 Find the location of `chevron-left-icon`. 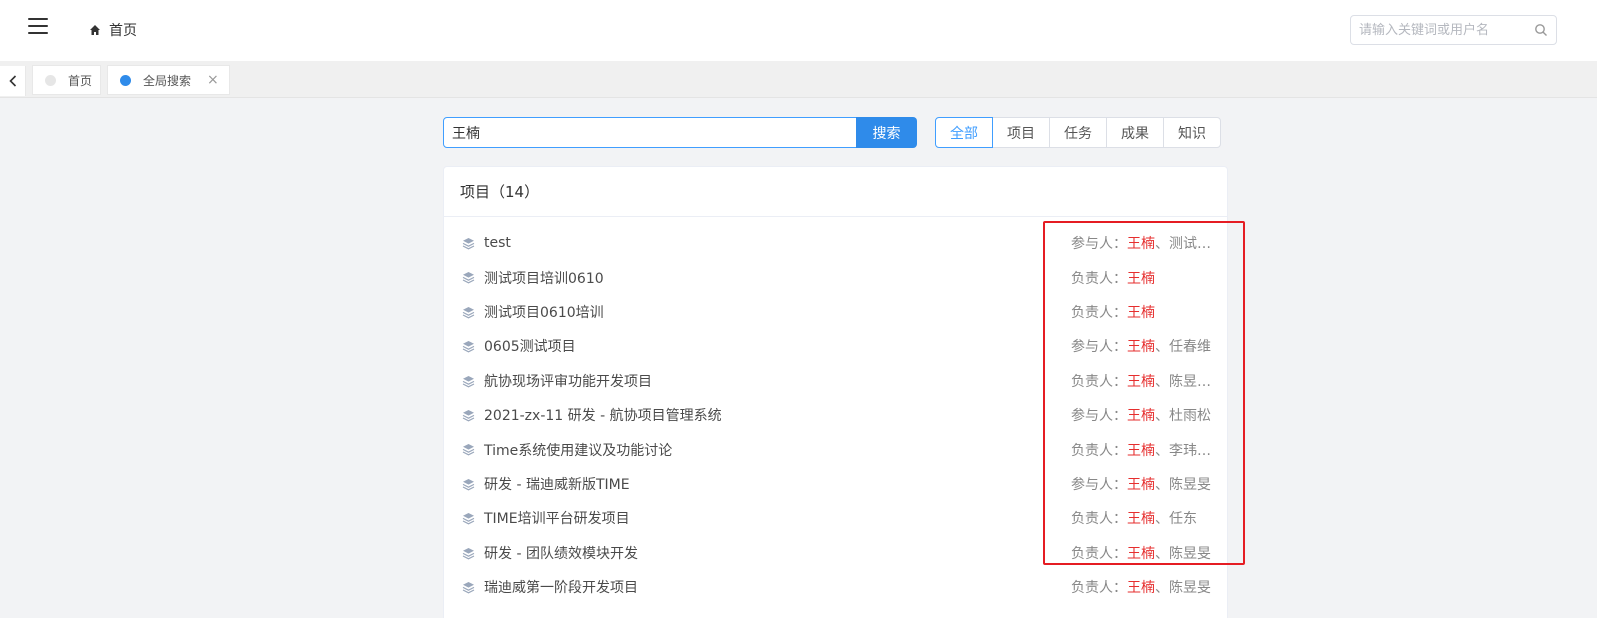

chevron-left-icon is located at coordinates (12, 81).